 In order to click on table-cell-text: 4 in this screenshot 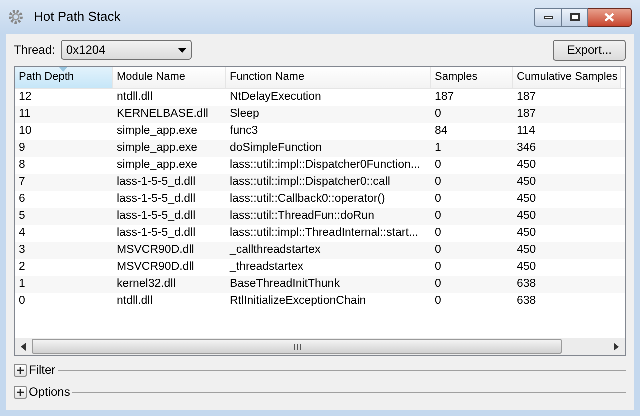, I will do `click(22, 233)`.